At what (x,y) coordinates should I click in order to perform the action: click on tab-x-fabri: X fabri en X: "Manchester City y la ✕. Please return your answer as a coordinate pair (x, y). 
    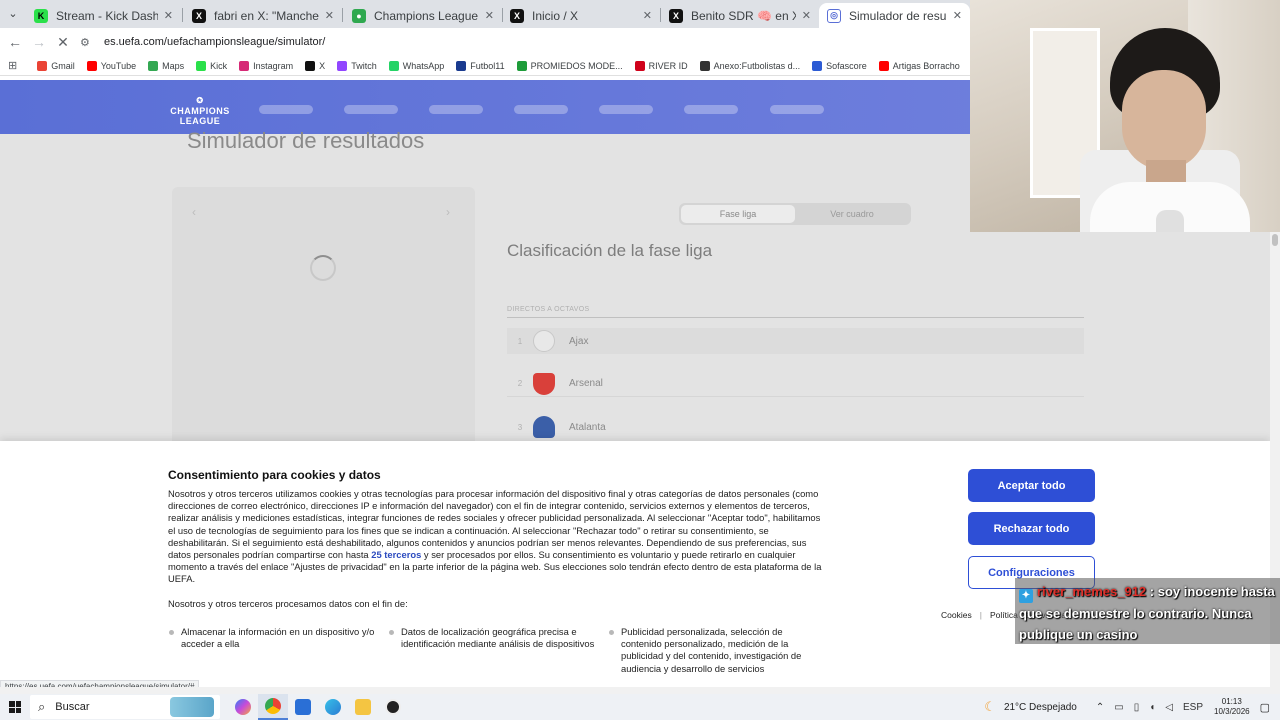
    Looking at the image, I should click on (263, 15).